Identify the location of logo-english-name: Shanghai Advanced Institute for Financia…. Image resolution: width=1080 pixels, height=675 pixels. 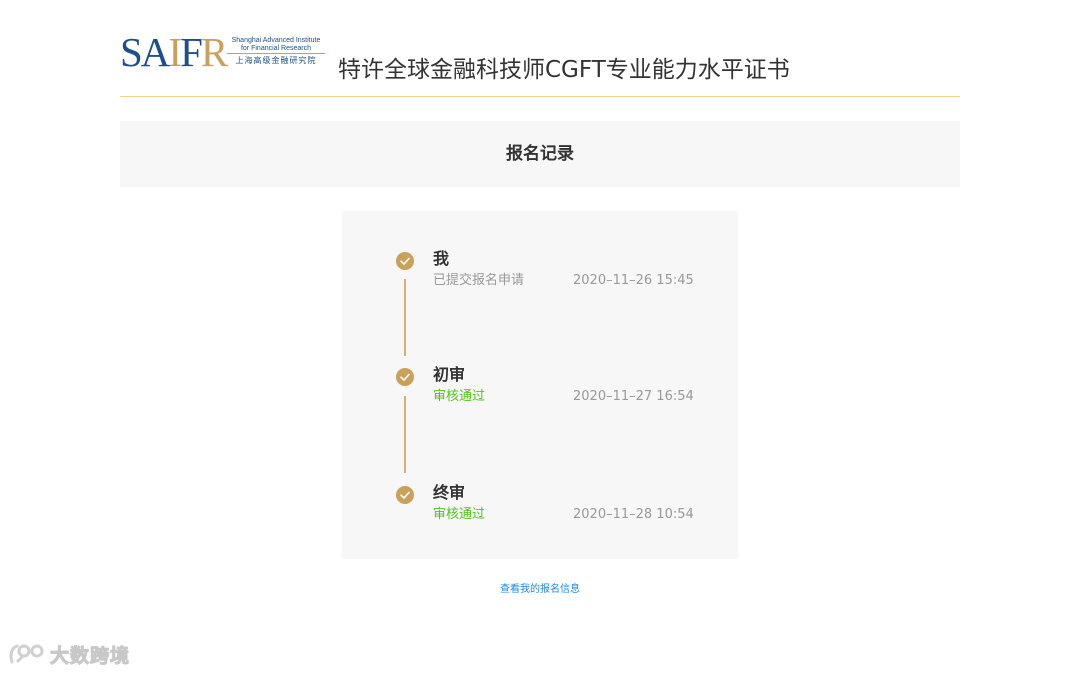
(276, 45).